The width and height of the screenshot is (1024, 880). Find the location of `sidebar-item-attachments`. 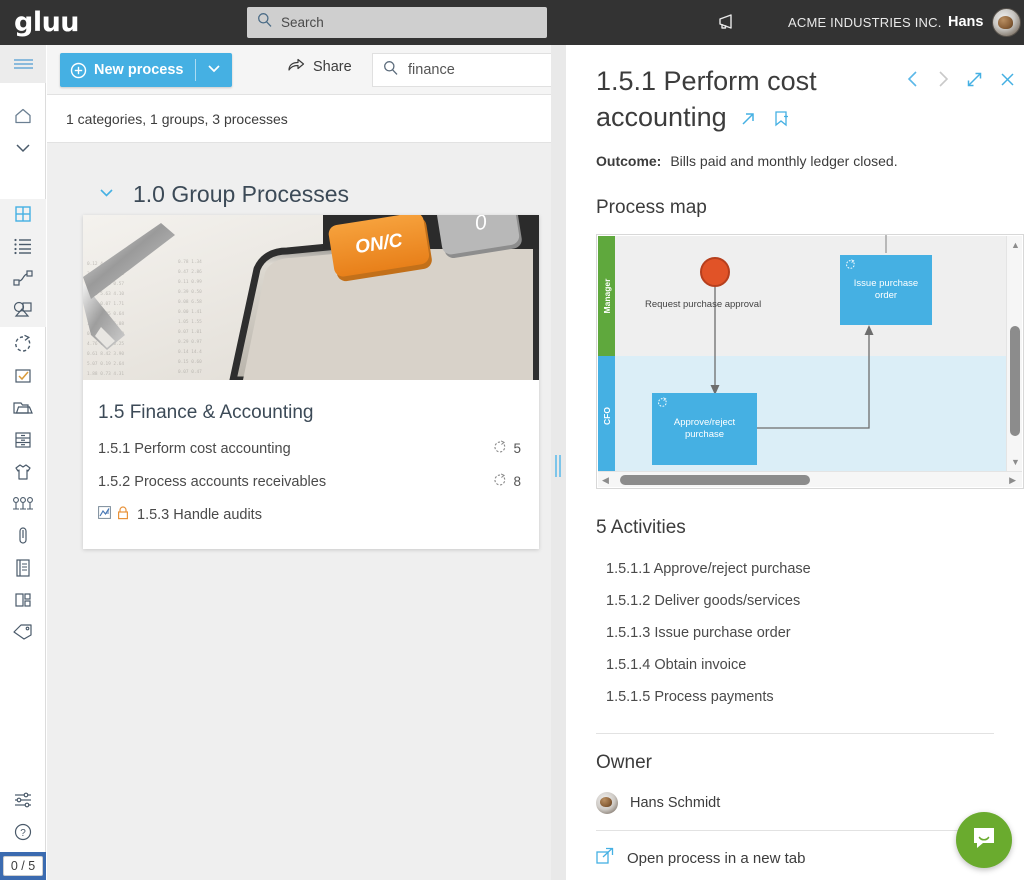

sidebar-item-attachments is located at coordinates (23, 538).